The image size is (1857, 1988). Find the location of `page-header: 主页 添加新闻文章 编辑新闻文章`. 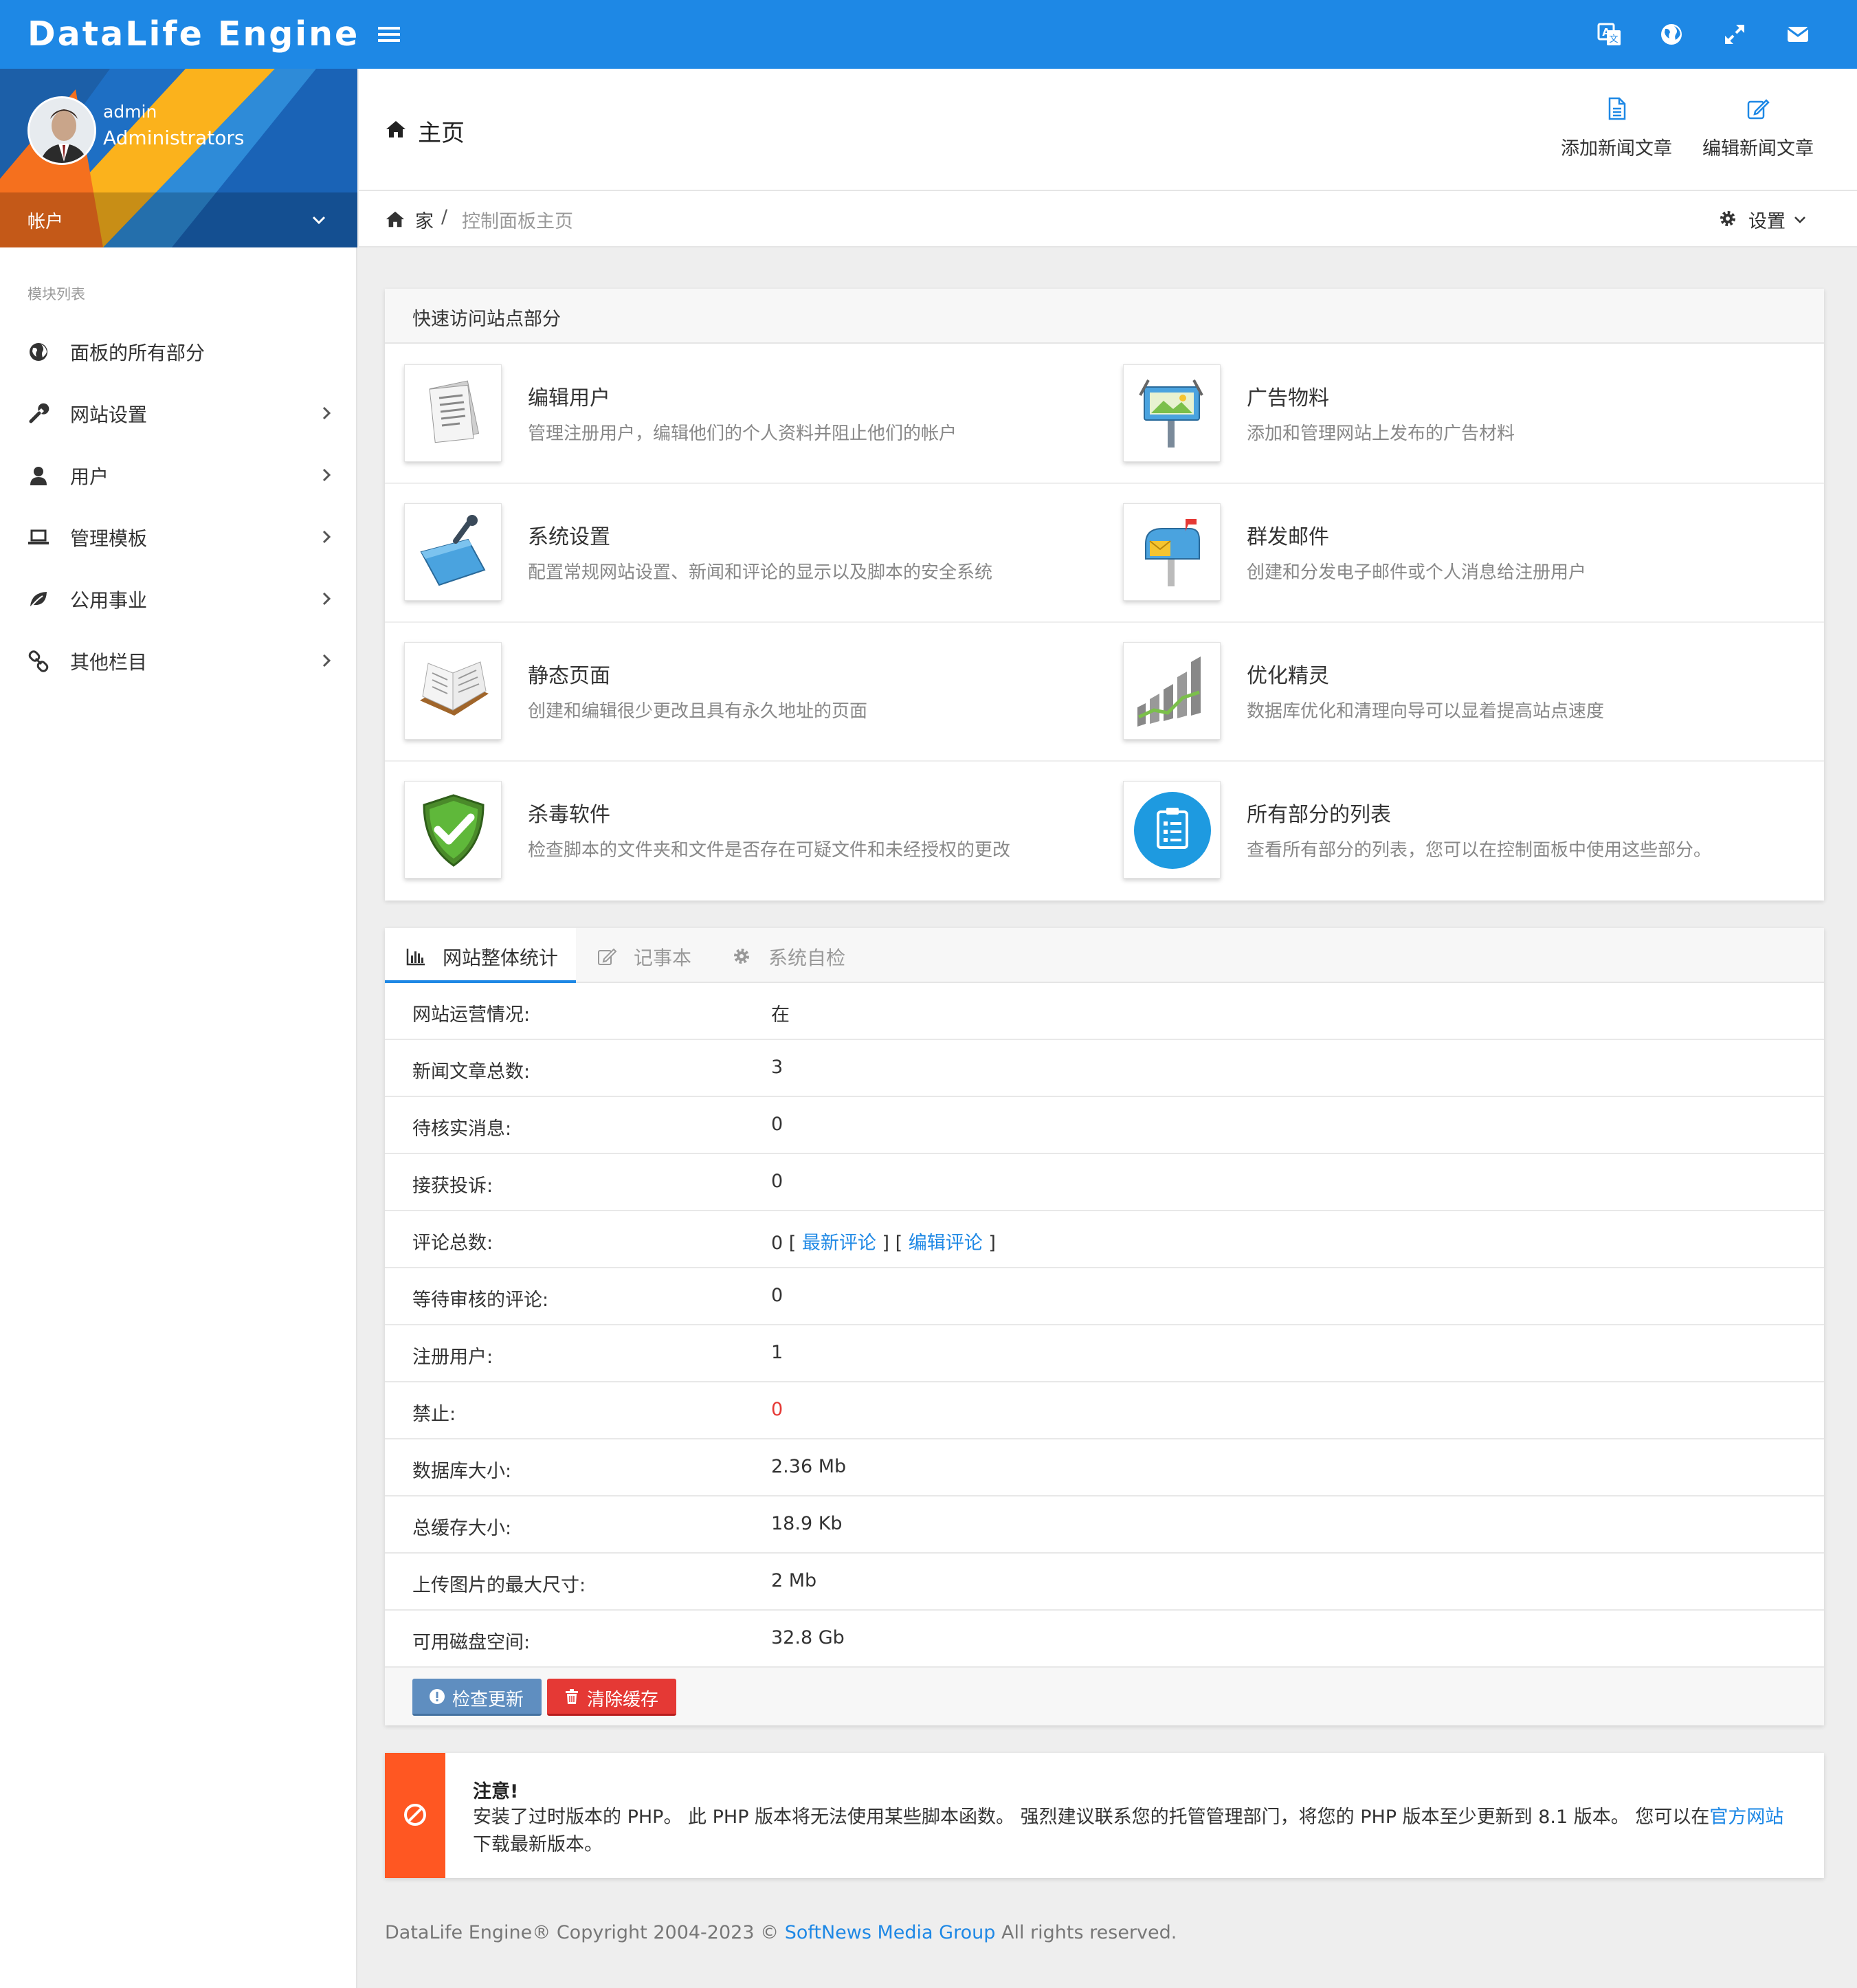

page-header: 主页 添加新闻文章 编辑新闻文章 is located at coordinates (1108, 130).